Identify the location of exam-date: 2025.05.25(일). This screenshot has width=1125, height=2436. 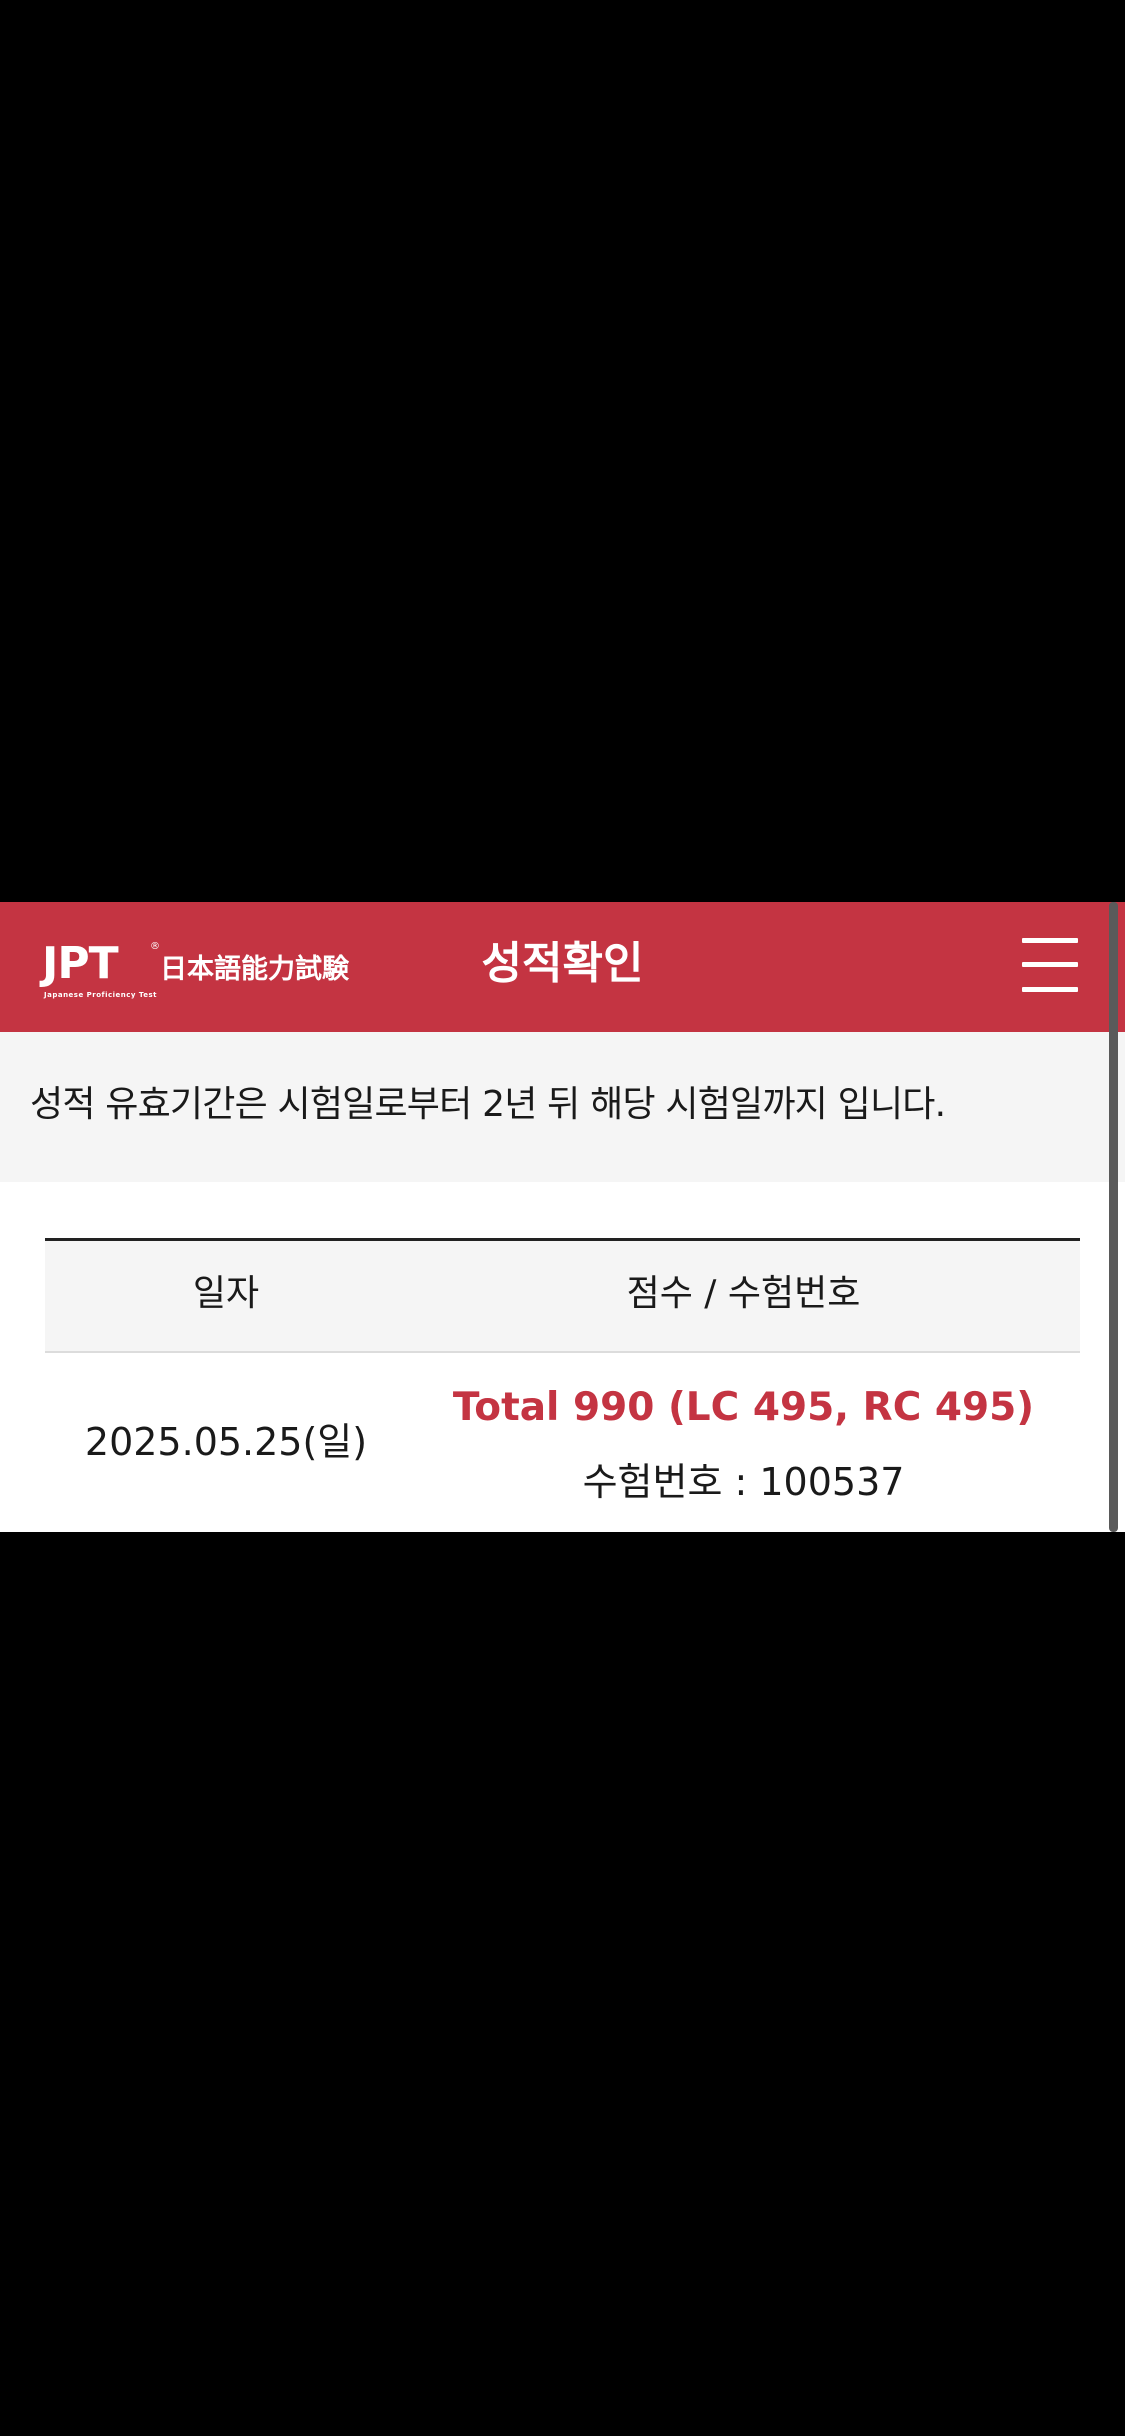
(226, 1442).